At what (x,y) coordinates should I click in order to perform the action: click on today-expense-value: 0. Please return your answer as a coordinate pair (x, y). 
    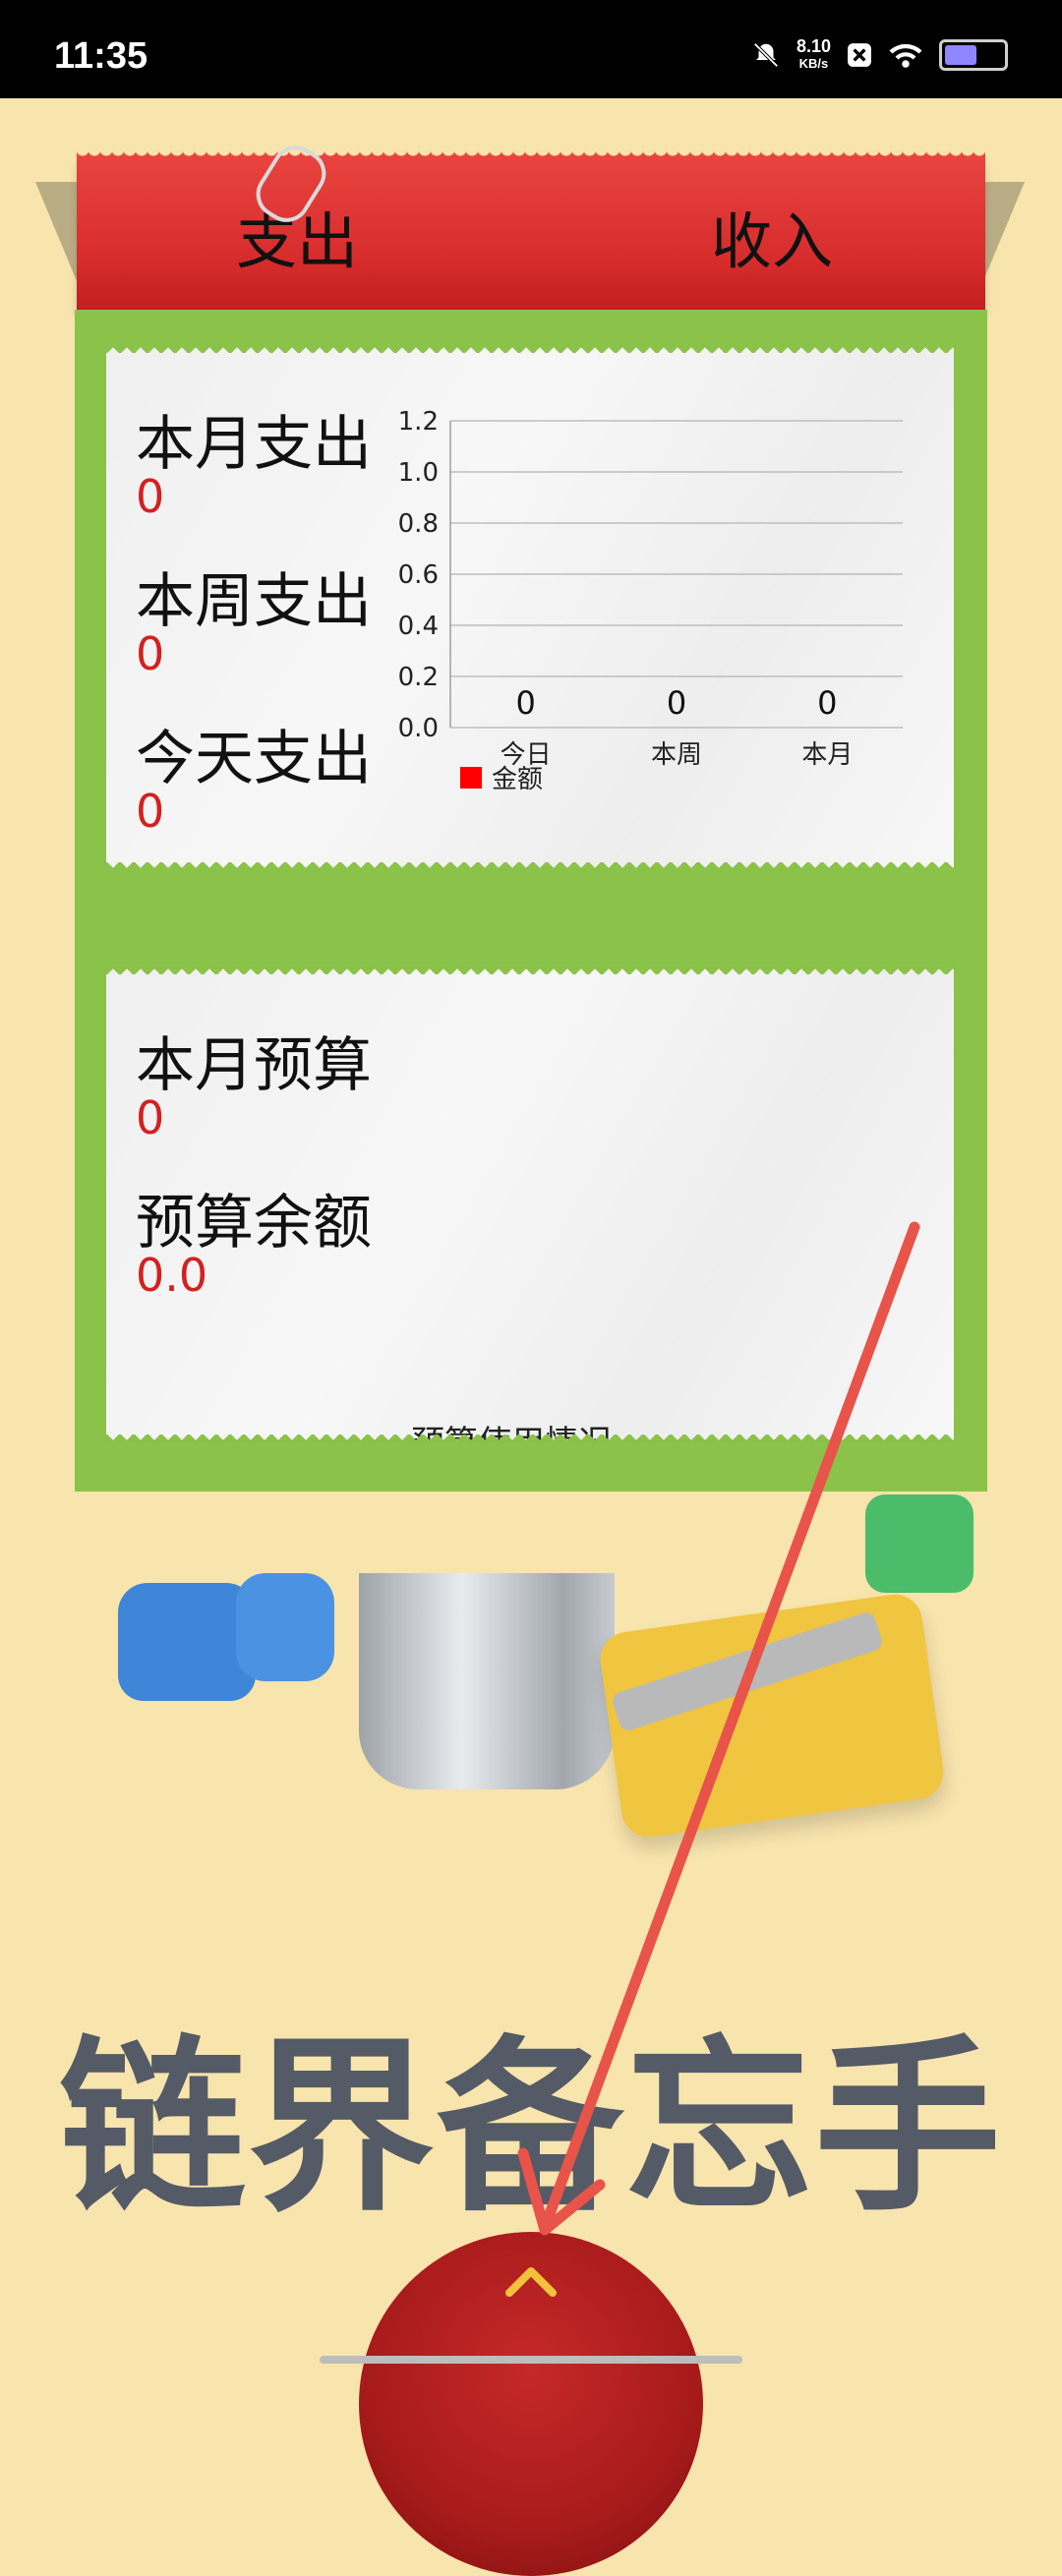
    Looking at the image, I should click on (150, 811).